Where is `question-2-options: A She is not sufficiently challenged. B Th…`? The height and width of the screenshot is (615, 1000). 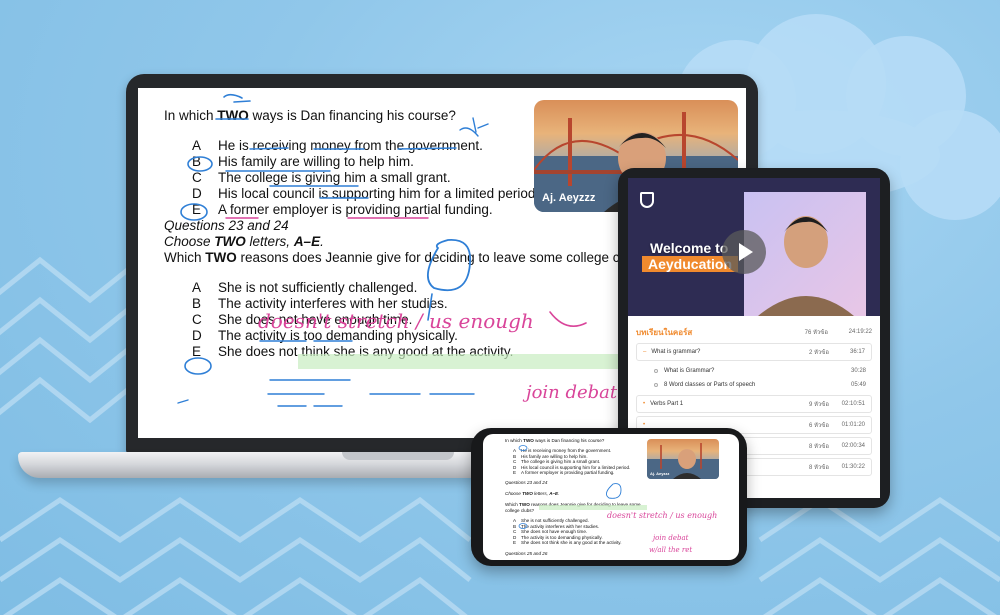 question-2-options: A She is not sufficiently challenged. B Th… is located at coordinates (584, 532).